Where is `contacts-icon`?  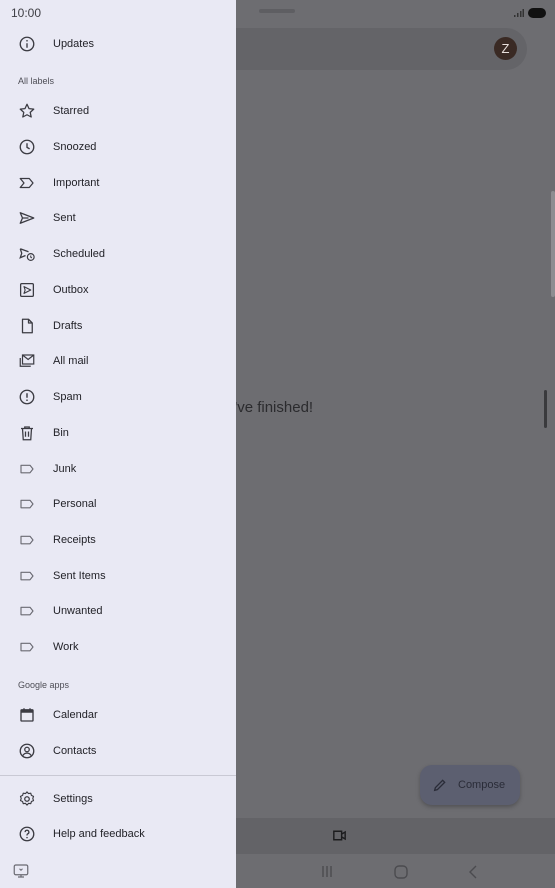
contacts-icon is located at coordinates (27, 751).